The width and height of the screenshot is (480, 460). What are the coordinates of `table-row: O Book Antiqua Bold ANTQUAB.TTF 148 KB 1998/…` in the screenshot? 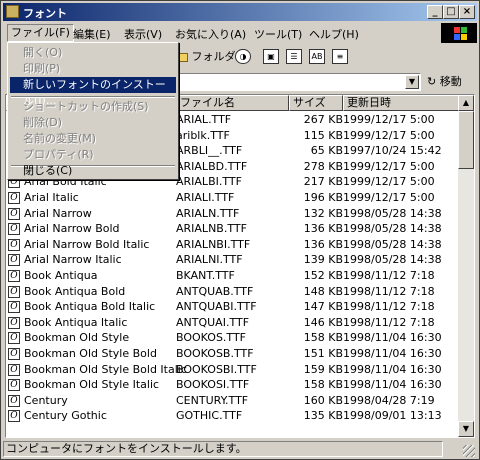 It's located at (233, 292).